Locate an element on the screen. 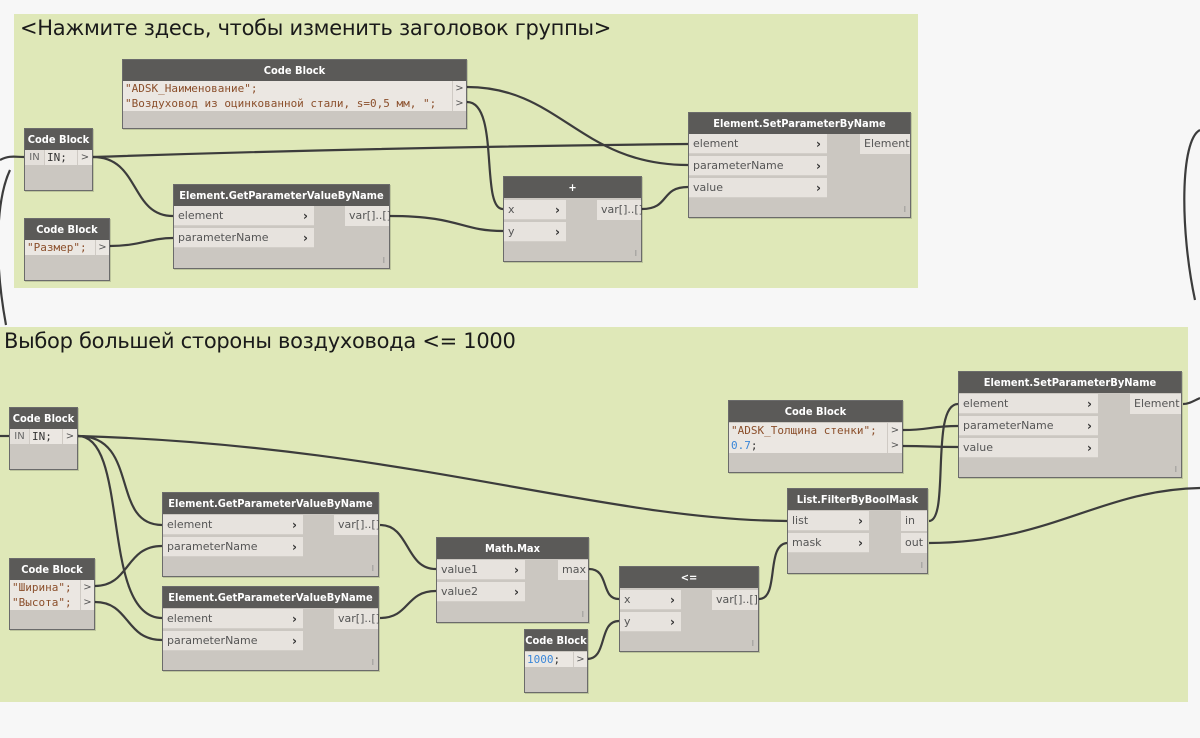  input-port-mask: mask › is located at coordinates (828, 543).